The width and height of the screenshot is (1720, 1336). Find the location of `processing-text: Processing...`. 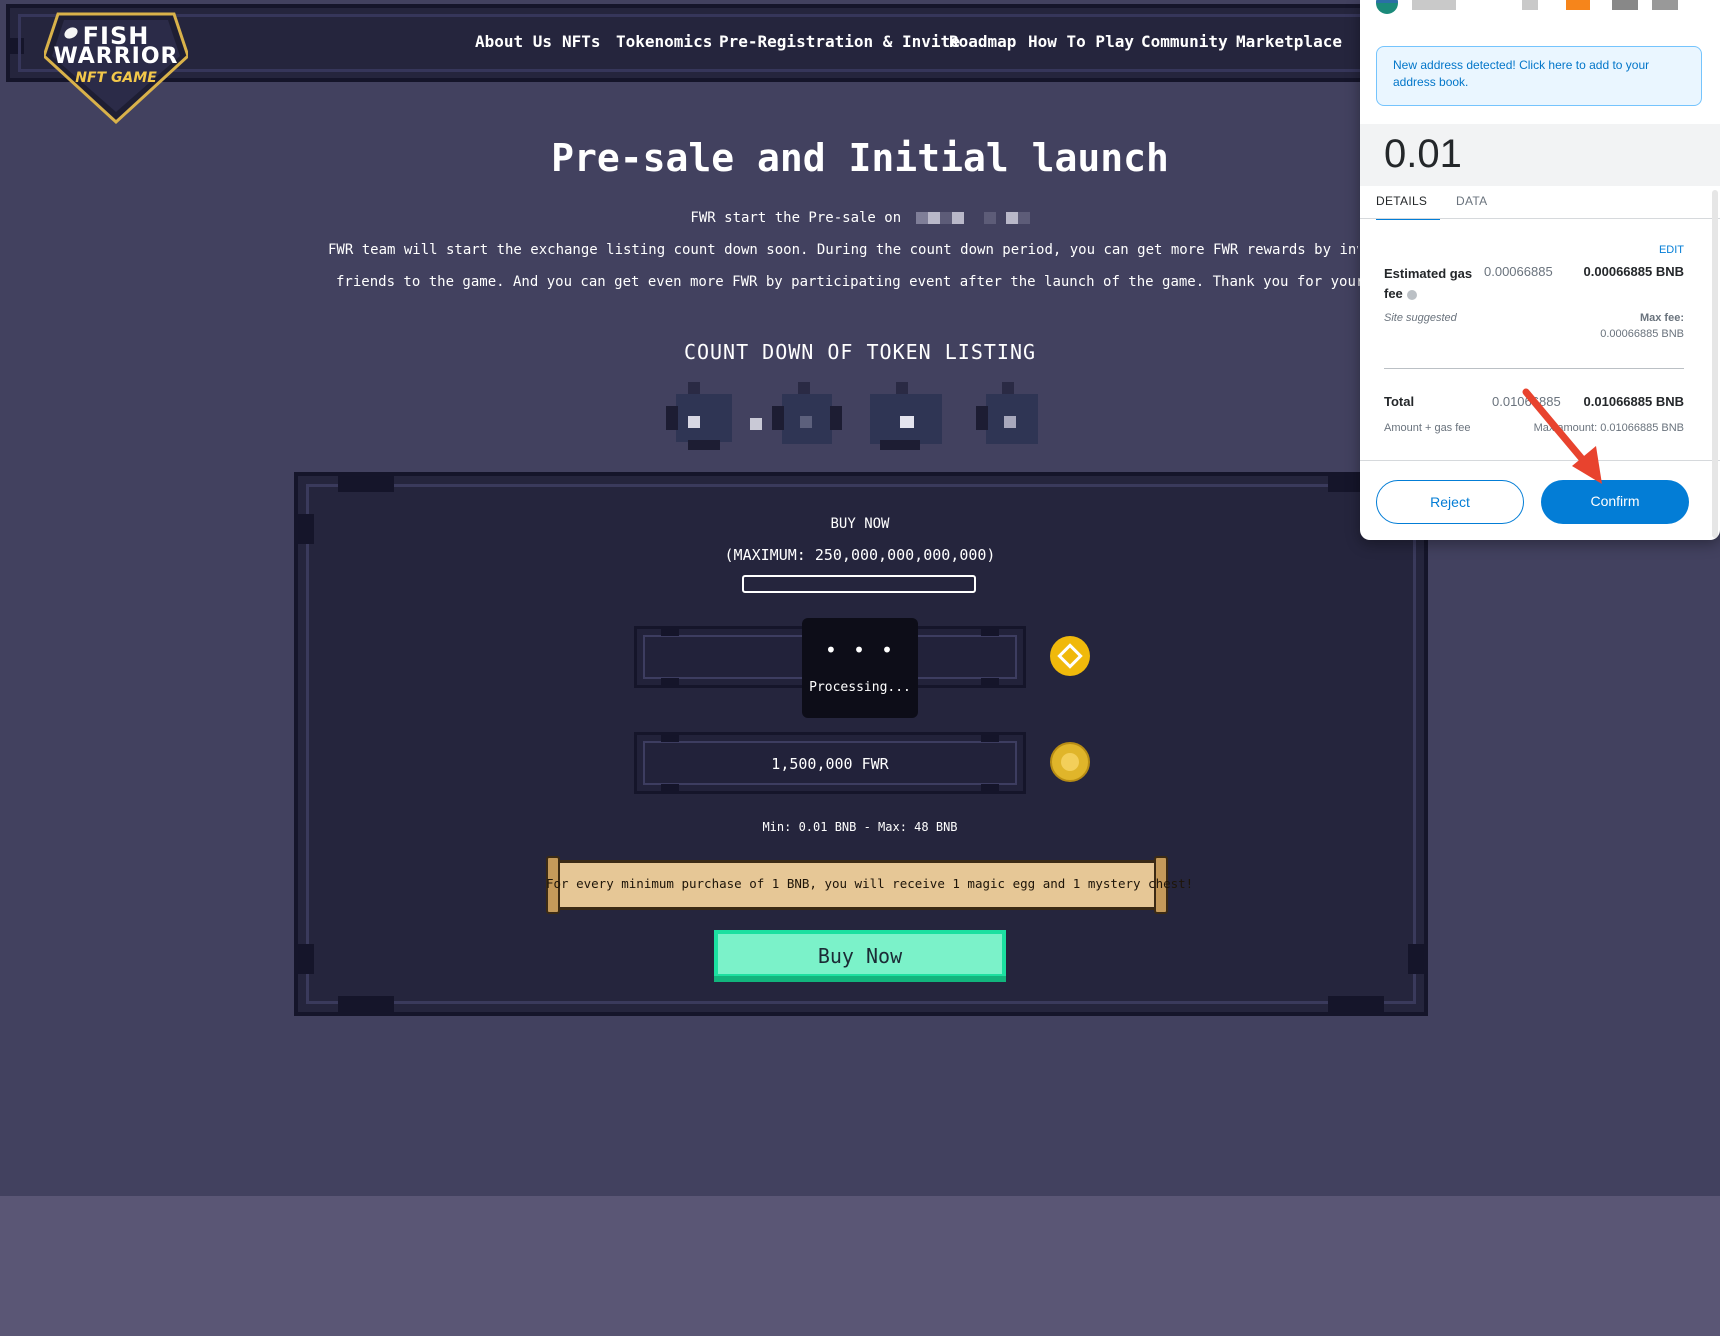

processing-text: Processing... is located at coordinates (860, 687).